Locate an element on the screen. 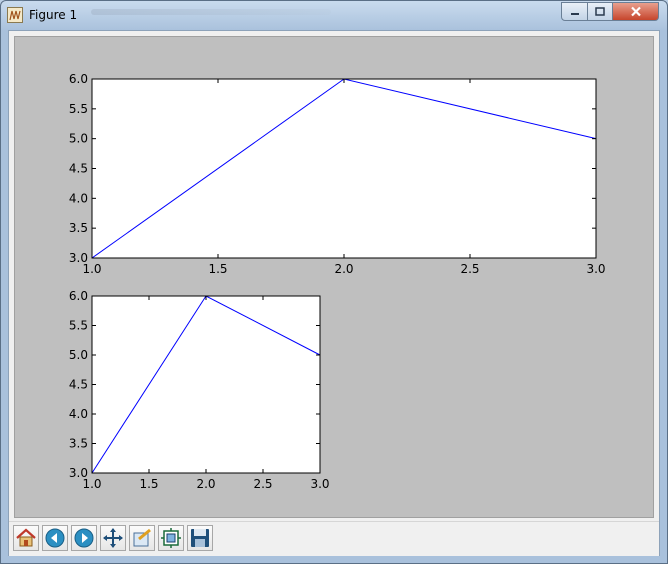 The image size is (668, 564). subplots-config-icon is located at coordinates (171, 538).